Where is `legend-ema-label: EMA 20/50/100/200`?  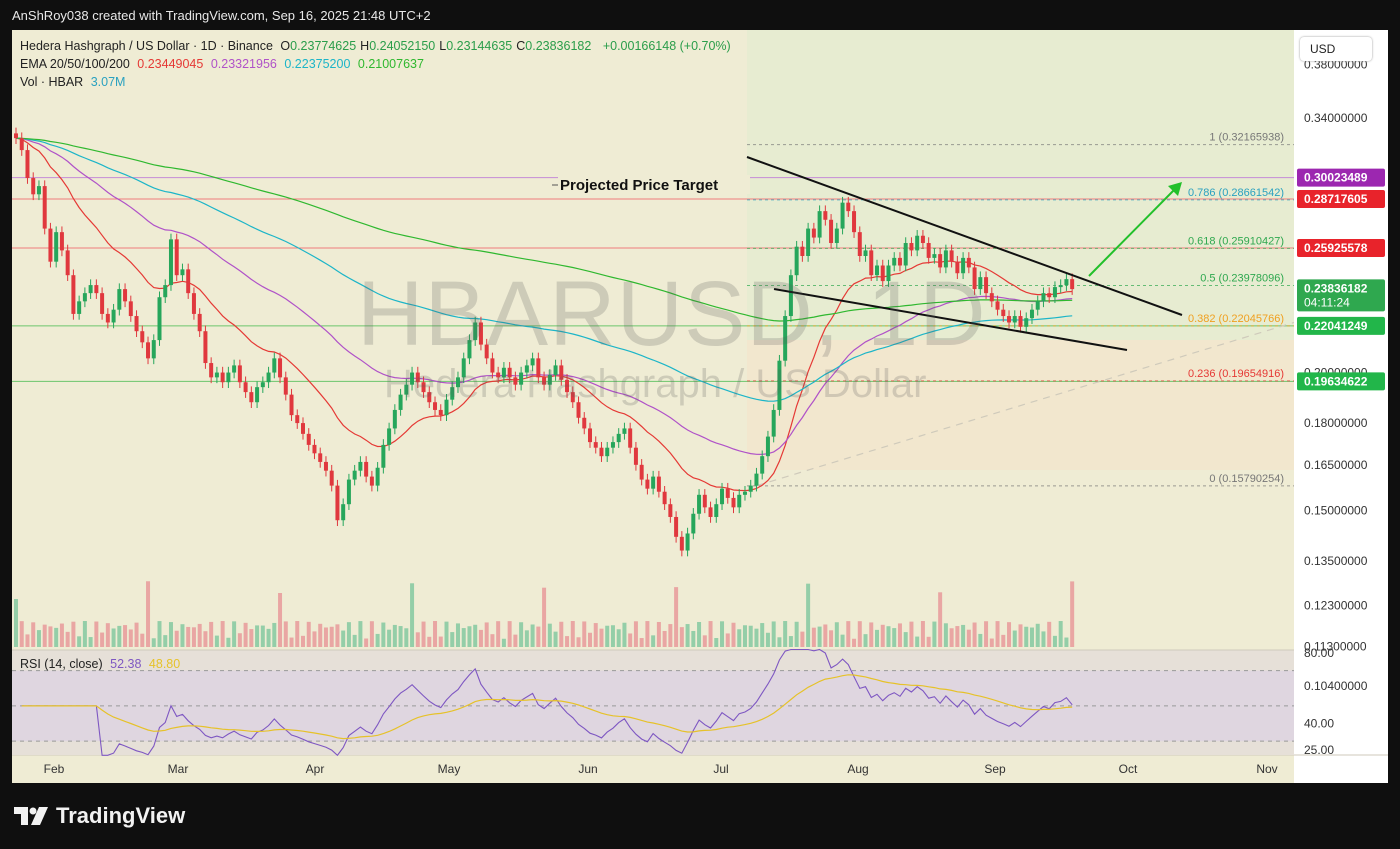
legend-ema-label: EMA 20/50/100/200 is located at coordinates (75, 64).